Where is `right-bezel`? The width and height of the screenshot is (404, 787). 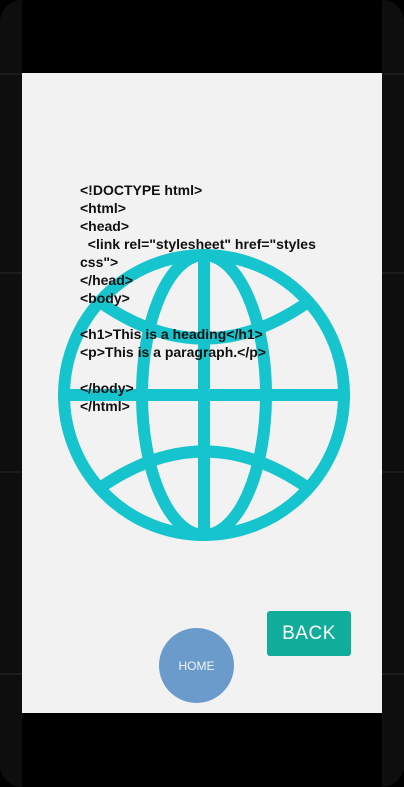 right-bezel is located at coordinates (393, 393).